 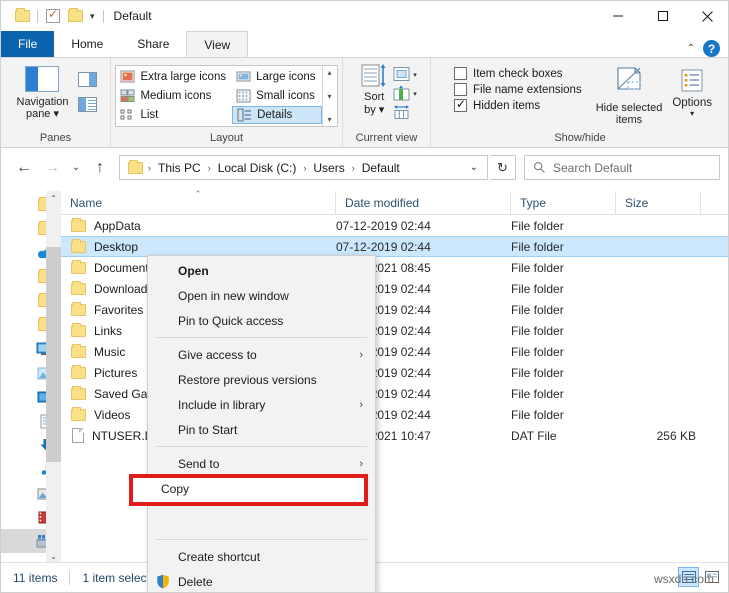 What do you see at coordinates (124, 288) in the screenshot?
I see `file-name: Downloads` at bounding box center [124, 288].